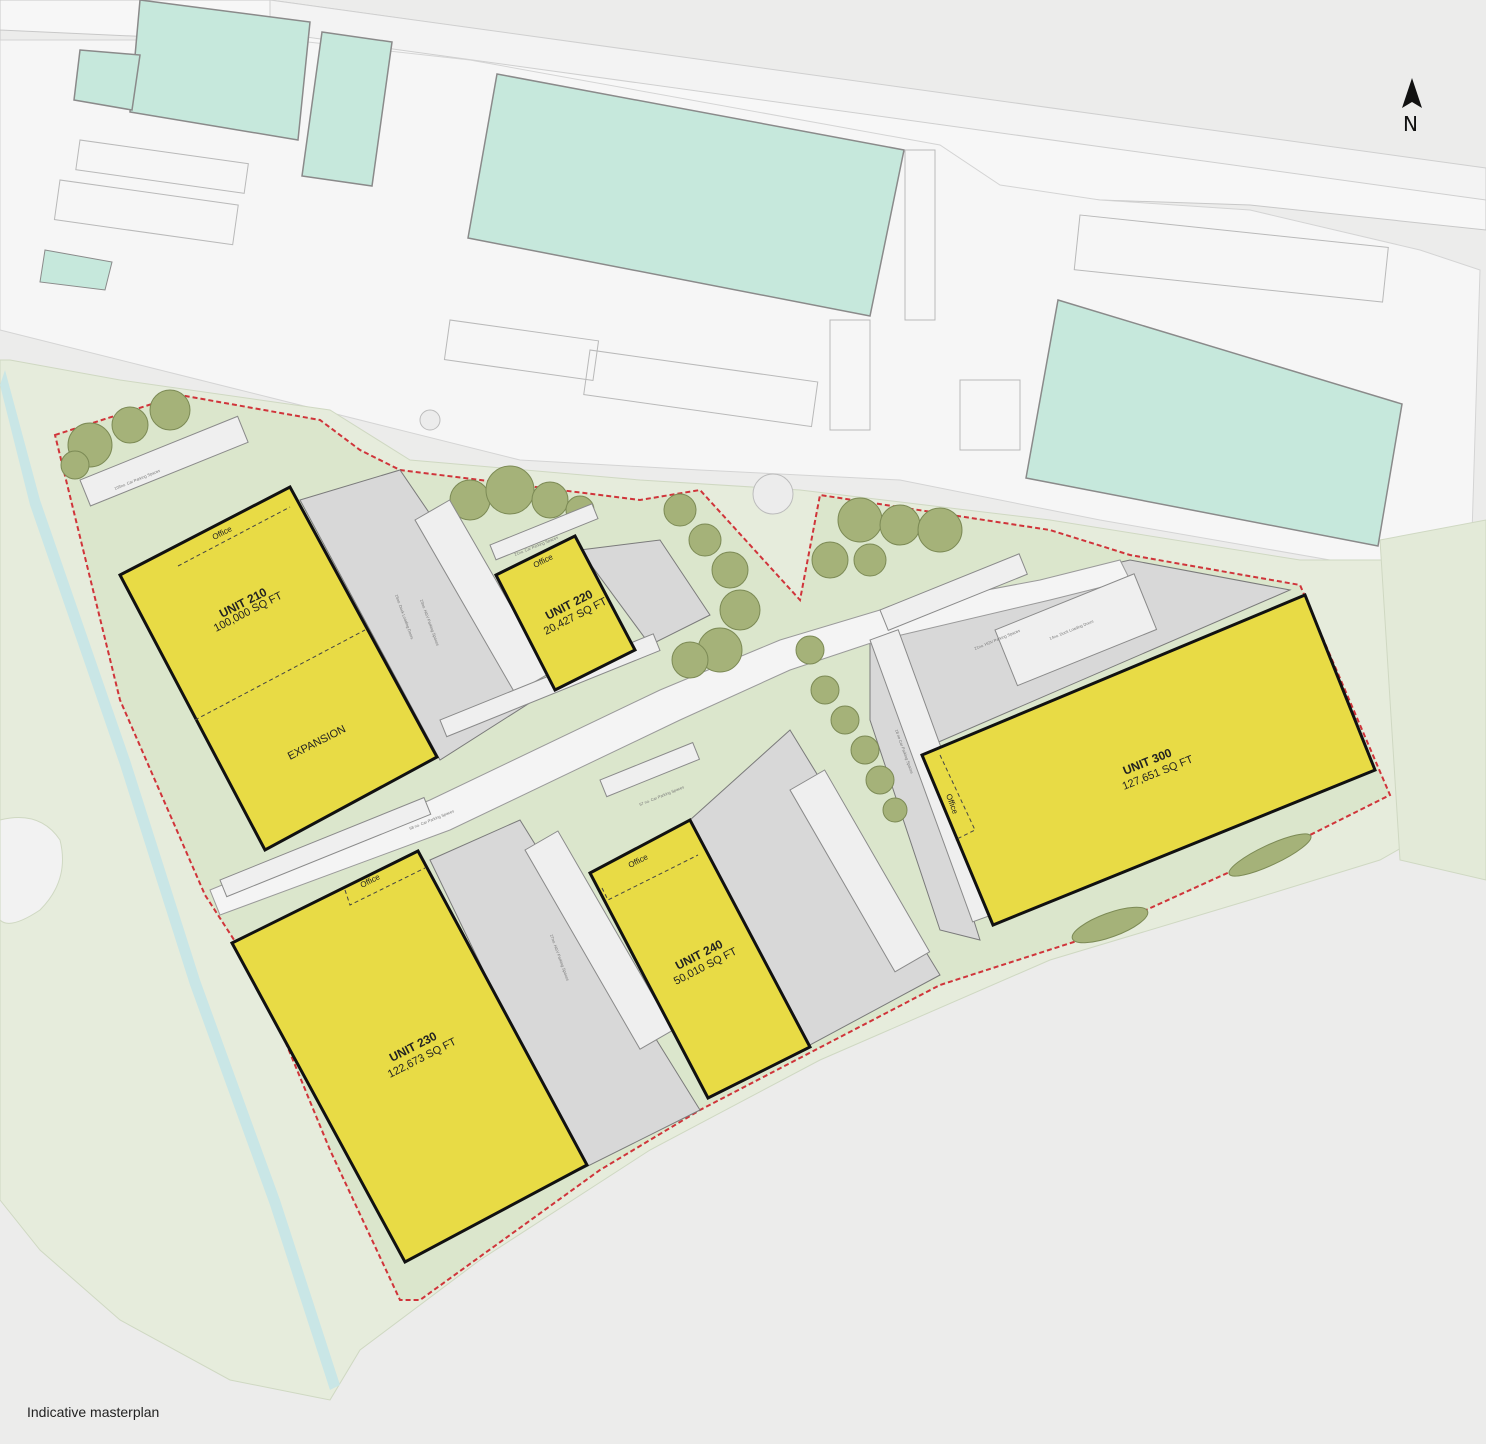 Image resolution: width=1486 pixels, height=1444 pixels. I want to click on north-label: N, so click(1410, 124).